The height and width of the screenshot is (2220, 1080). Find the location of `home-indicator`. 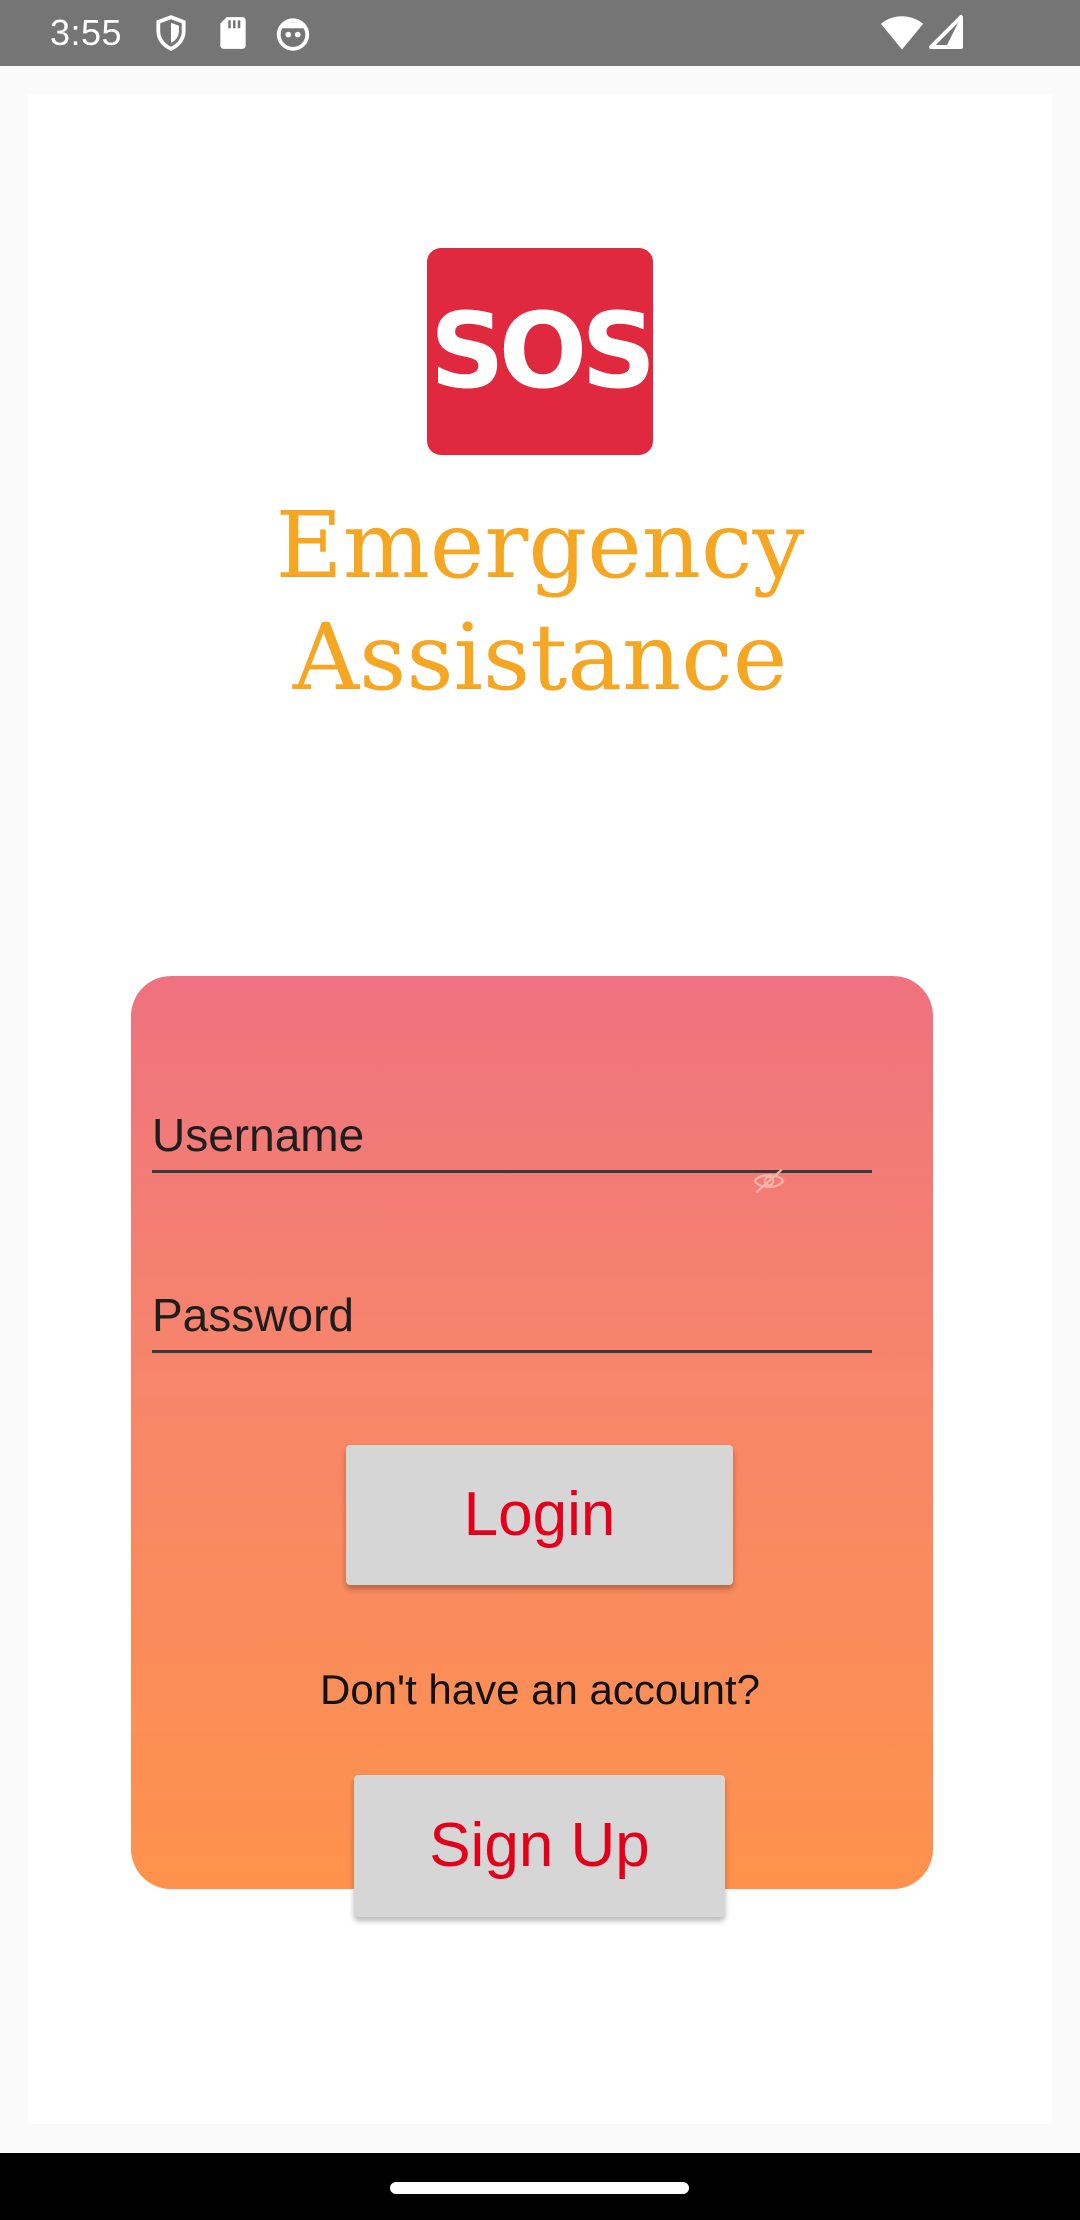

home-indicator is located at coordinates (539, 2188).